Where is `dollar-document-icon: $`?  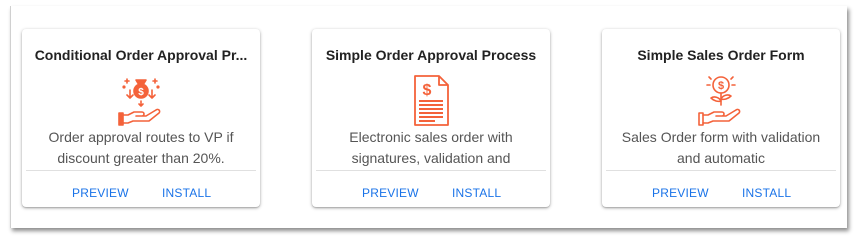 dollar-document-icon: $ is located at coordinates (431, 100).